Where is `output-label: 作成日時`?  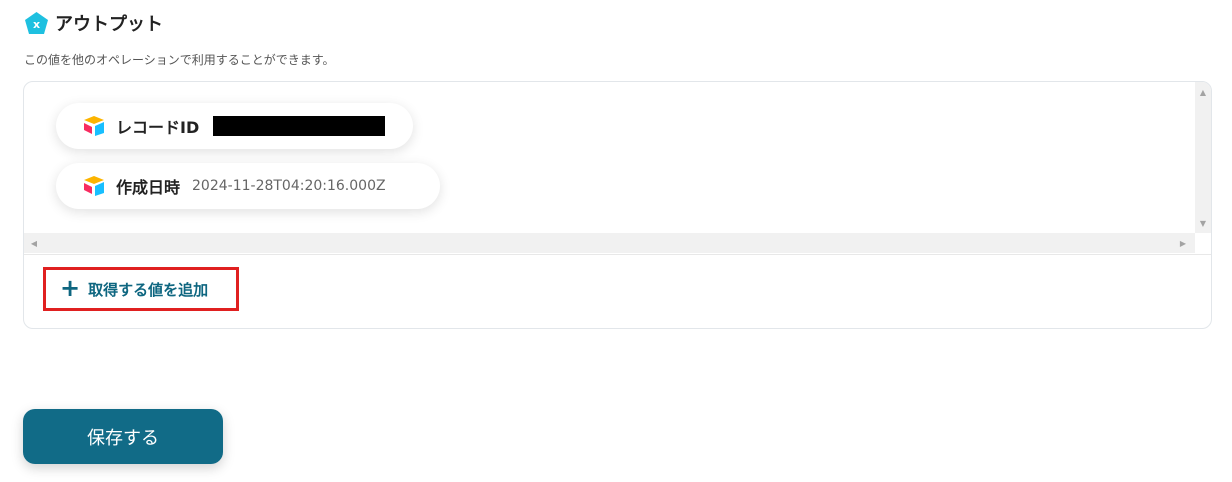 output-label: 作成日時 is located at coordinates (148, 187).